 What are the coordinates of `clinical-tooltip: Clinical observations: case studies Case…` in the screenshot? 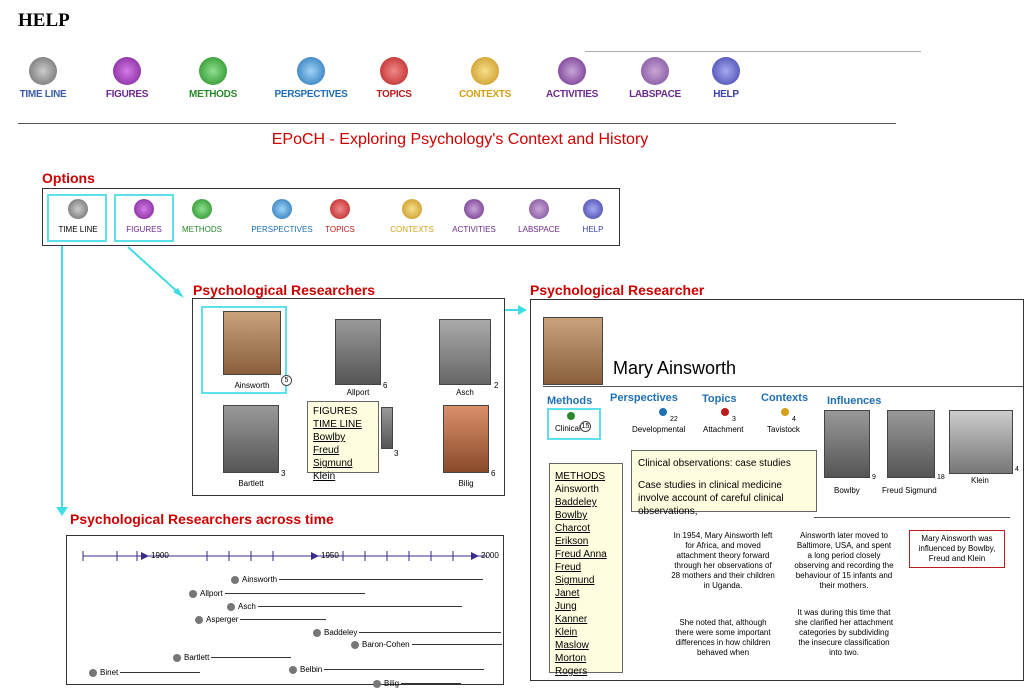 It's located at (724, 483).